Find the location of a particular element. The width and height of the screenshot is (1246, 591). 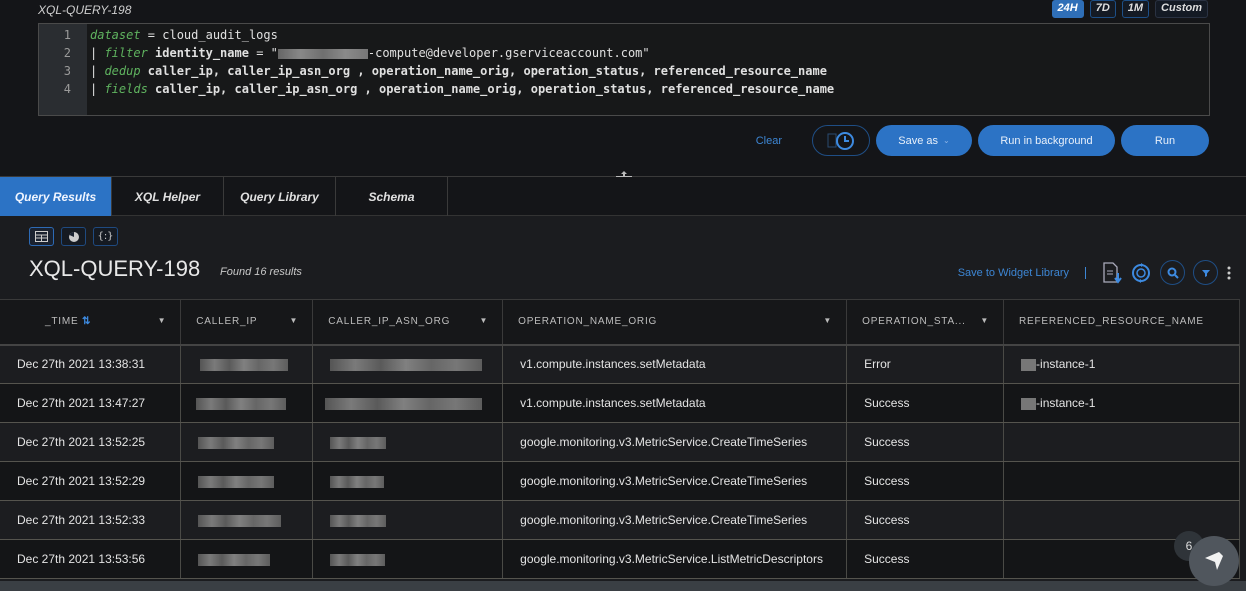

range-custom-button: Custom is located at coordinates (1181, 9).